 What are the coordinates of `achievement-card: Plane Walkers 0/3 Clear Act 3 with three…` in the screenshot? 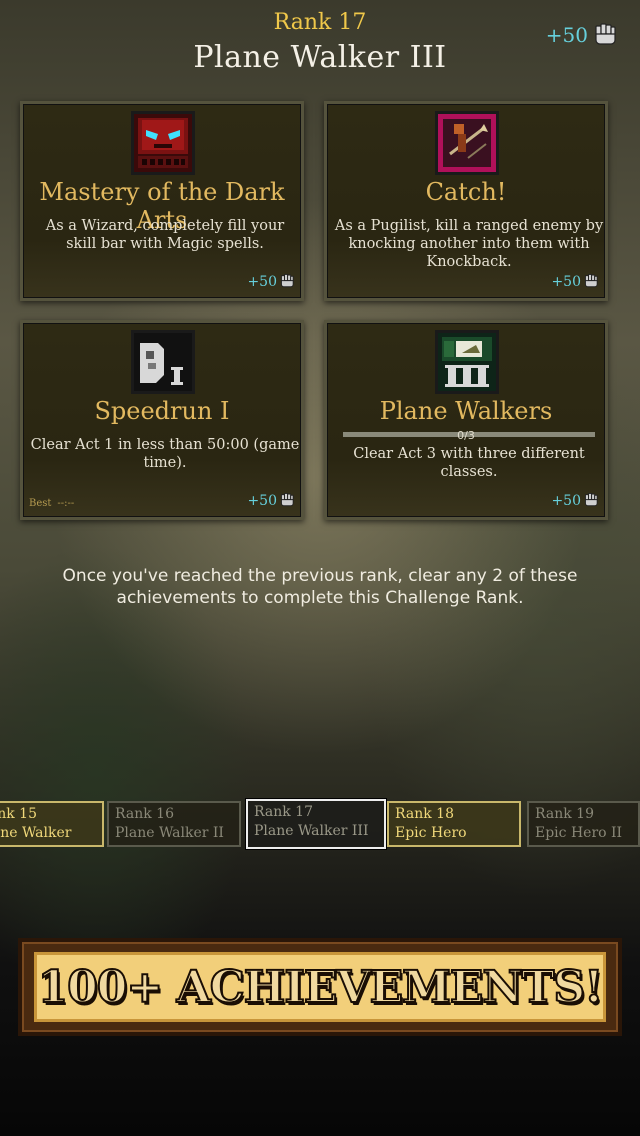 It's located at (466, 420).